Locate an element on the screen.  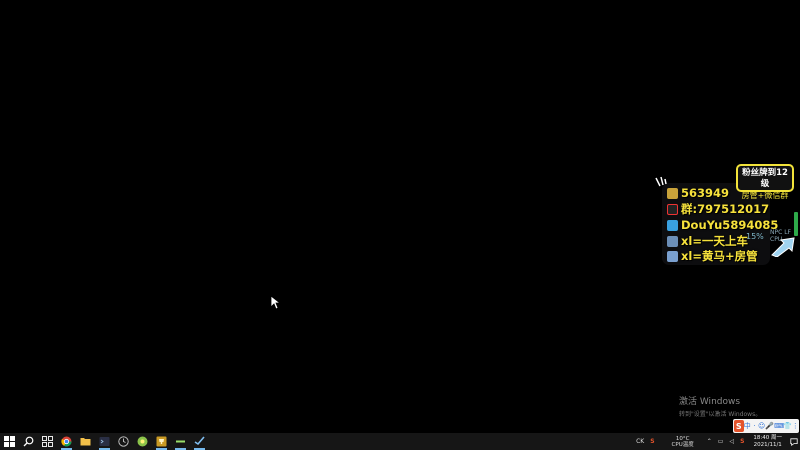
ime-indicator-icon: S is located at coordinates (742, 441).